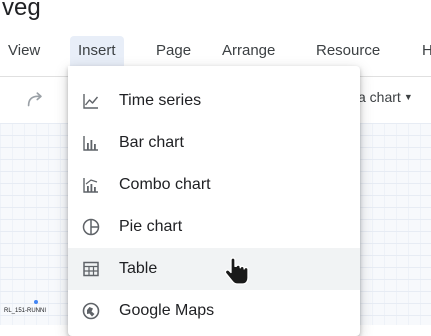 Image resolution: width=431 pixels, height=336 pixels. Describe the element at coordinates (35, 100) in the screenshot. I see `redo-icon` at that location.